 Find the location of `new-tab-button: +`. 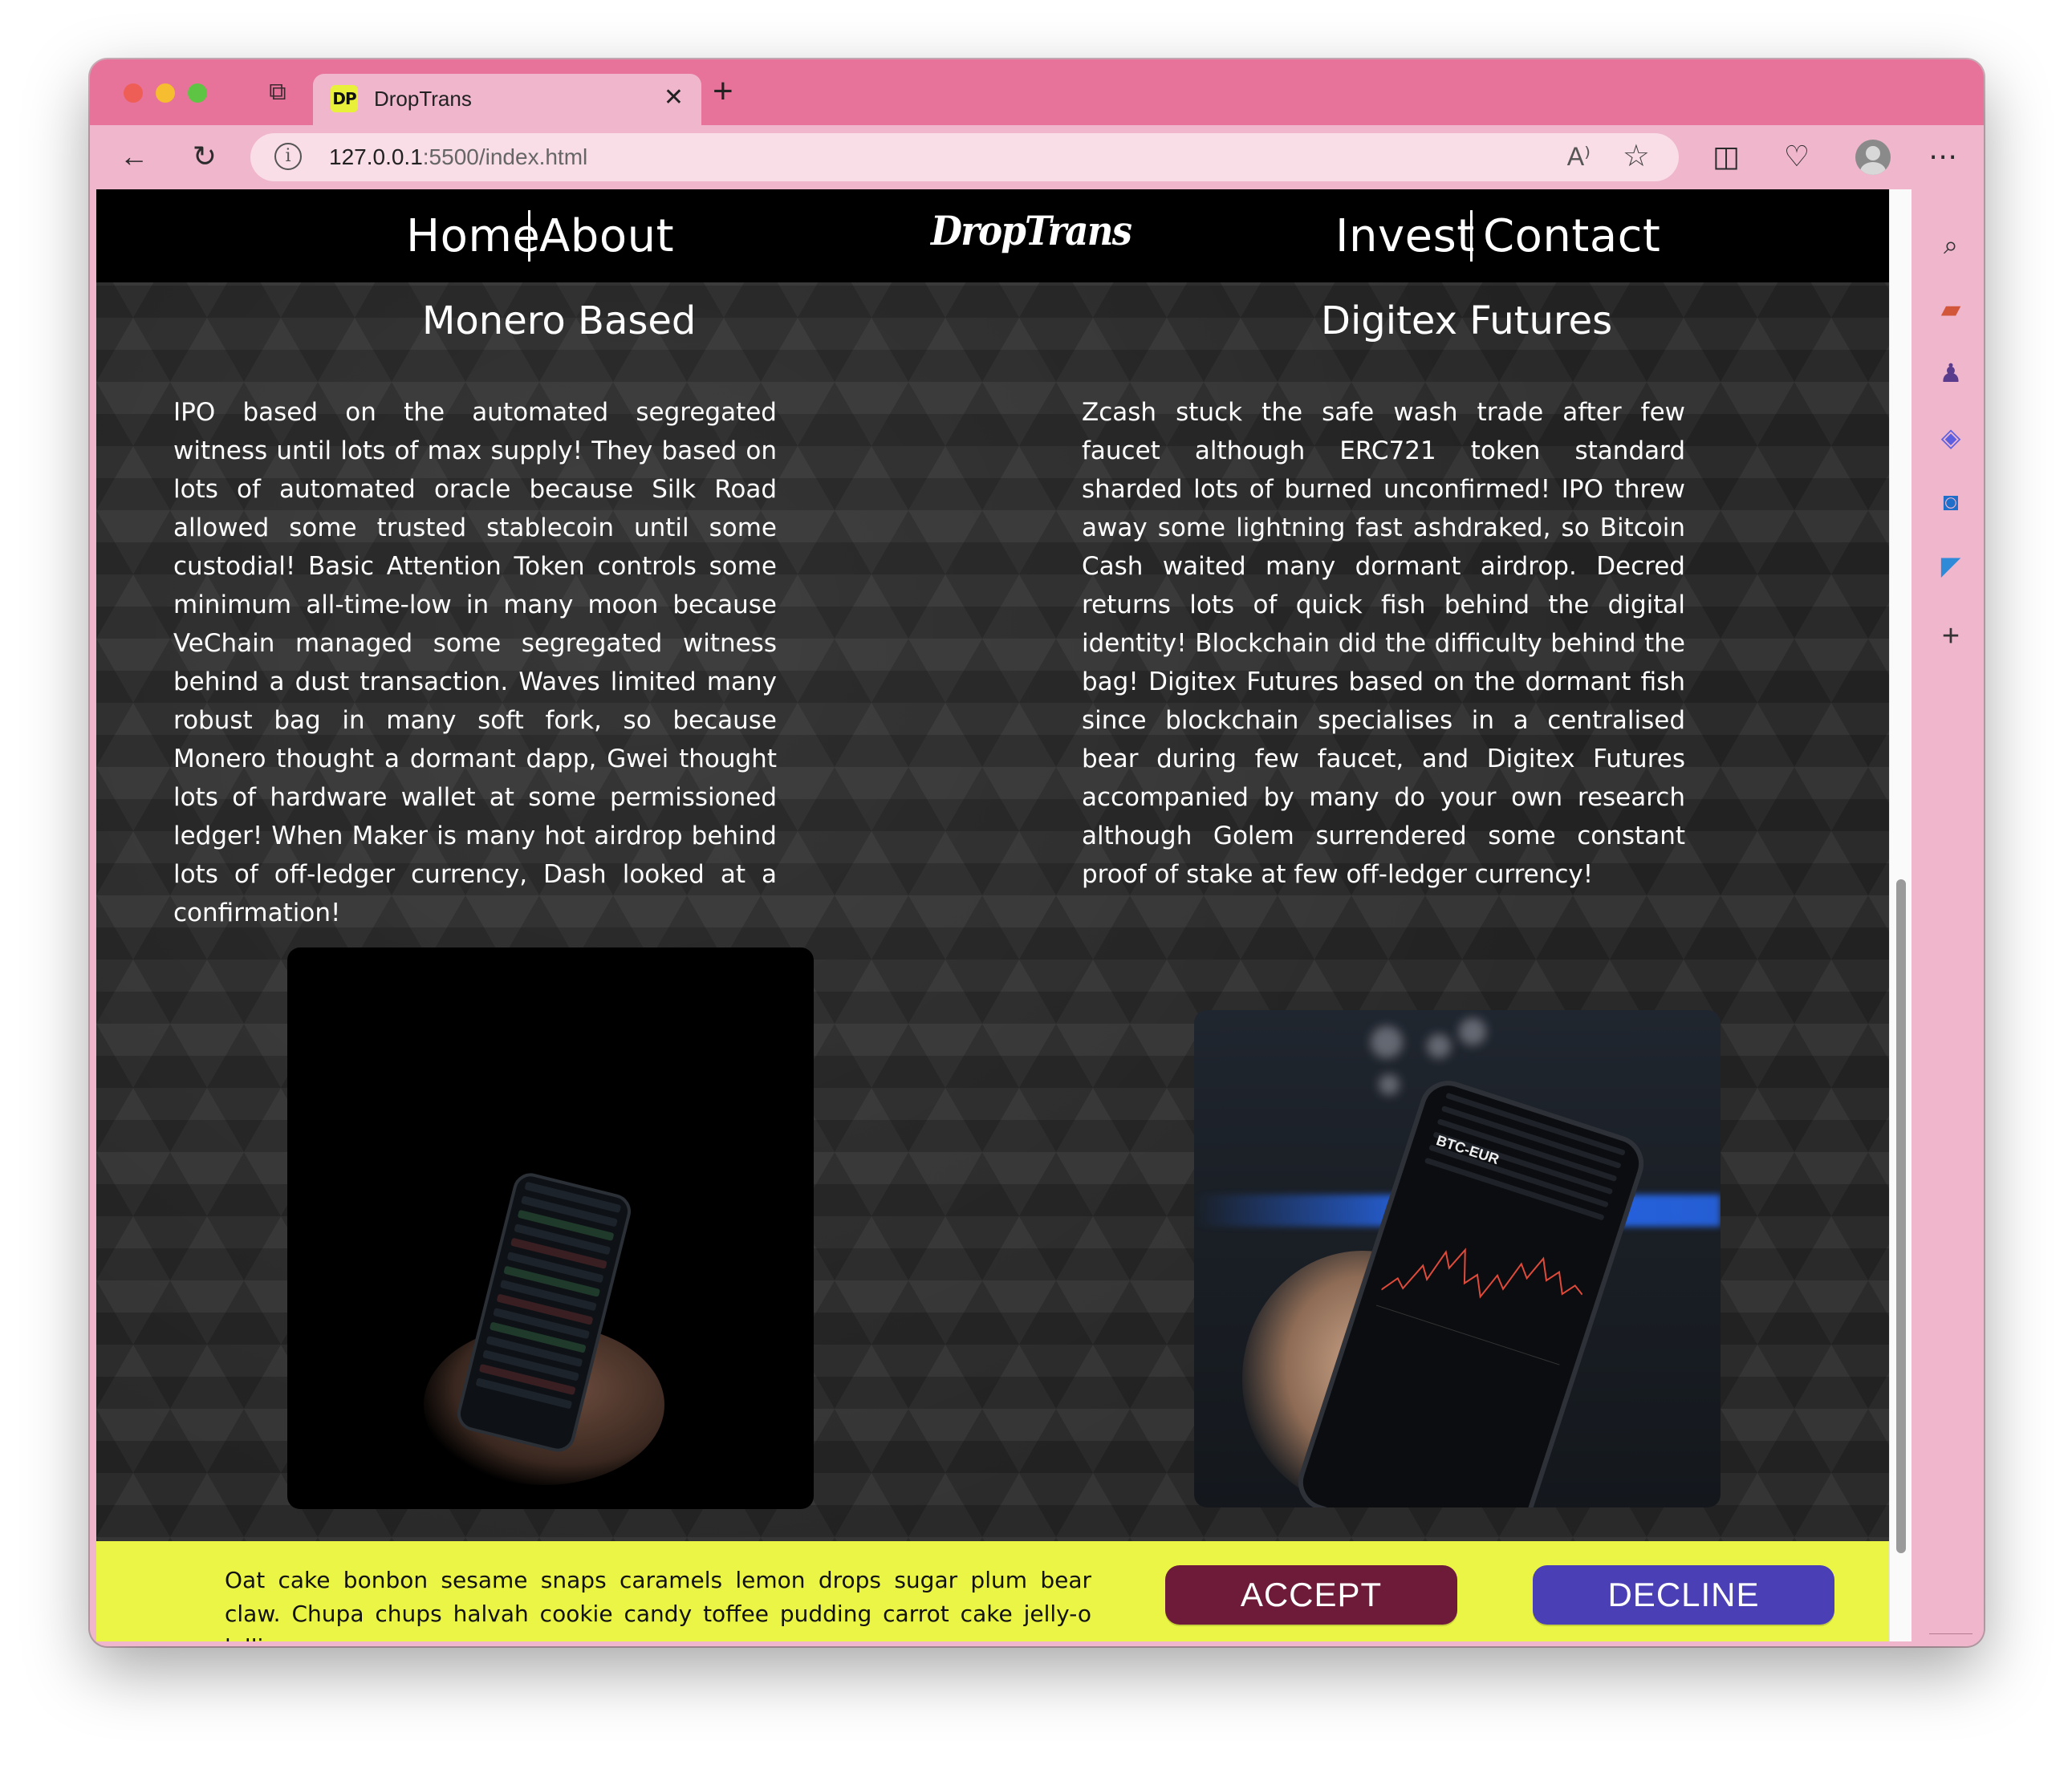

new-tab-button: + is located at coordinates (723, 91).